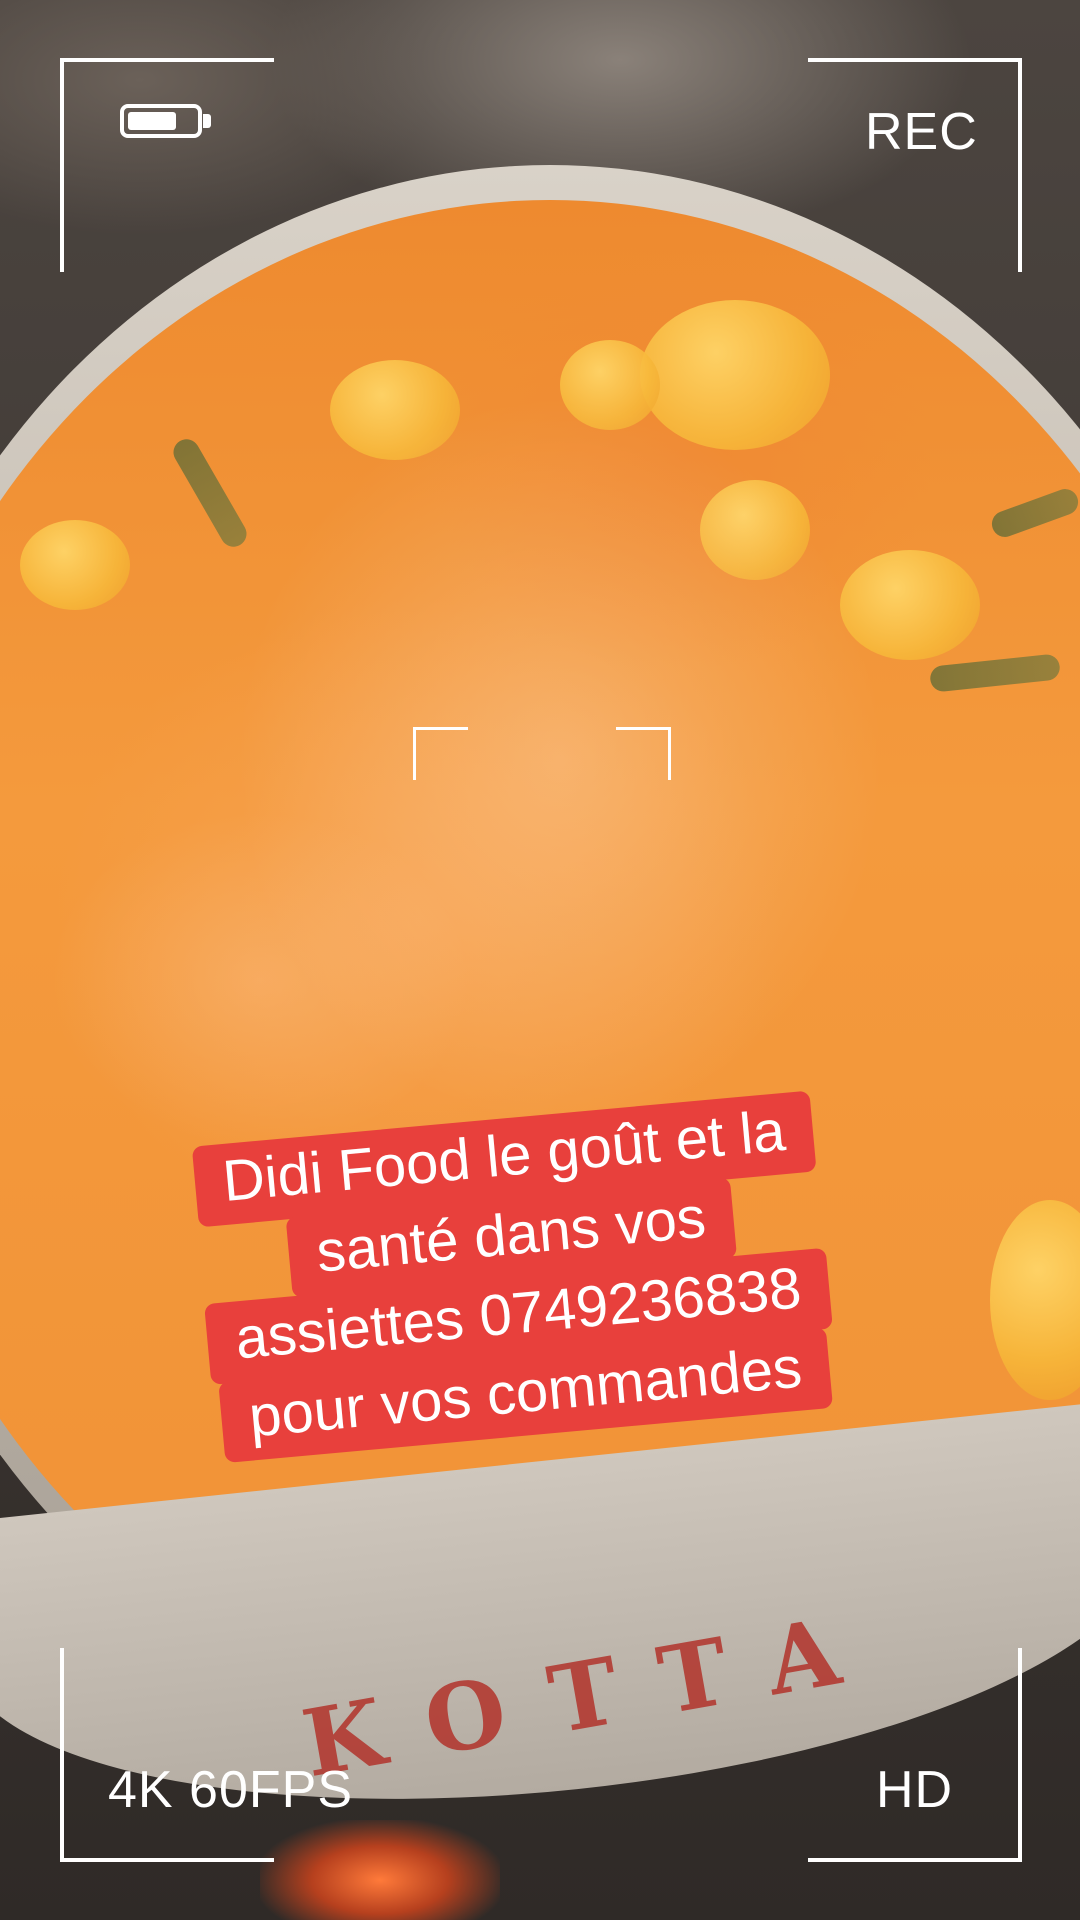 Image resolution: width=1080 pixels, height=1920 pixels. Describe the element at coordinates (231, 1790) in the screenshot. I see `resolution-fps-label: 4K 60FPS` at that location.